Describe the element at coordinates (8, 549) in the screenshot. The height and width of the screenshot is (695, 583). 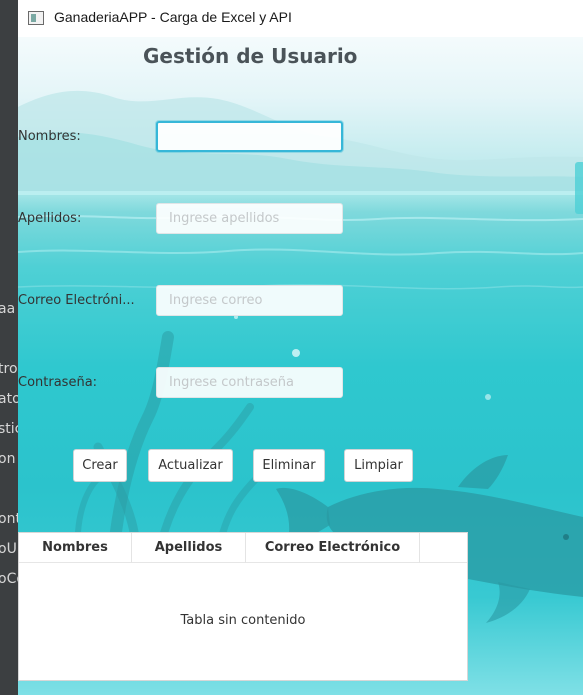
I see `background-text: oU` at that location.